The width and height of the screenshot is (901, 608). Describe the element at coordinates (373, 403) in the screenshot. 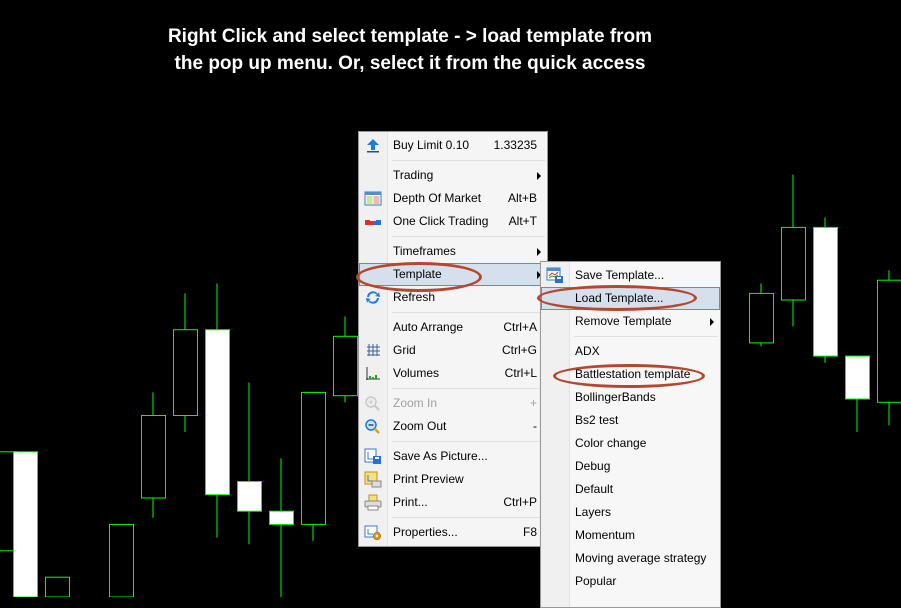

I see `zoom-in-icon` at that location.